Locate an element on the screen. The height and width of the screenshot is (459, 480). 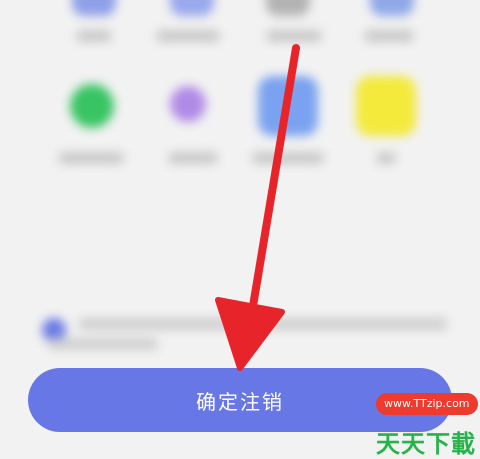
confirm-button-label: 确定注销 is located at coordinates (240, 401).